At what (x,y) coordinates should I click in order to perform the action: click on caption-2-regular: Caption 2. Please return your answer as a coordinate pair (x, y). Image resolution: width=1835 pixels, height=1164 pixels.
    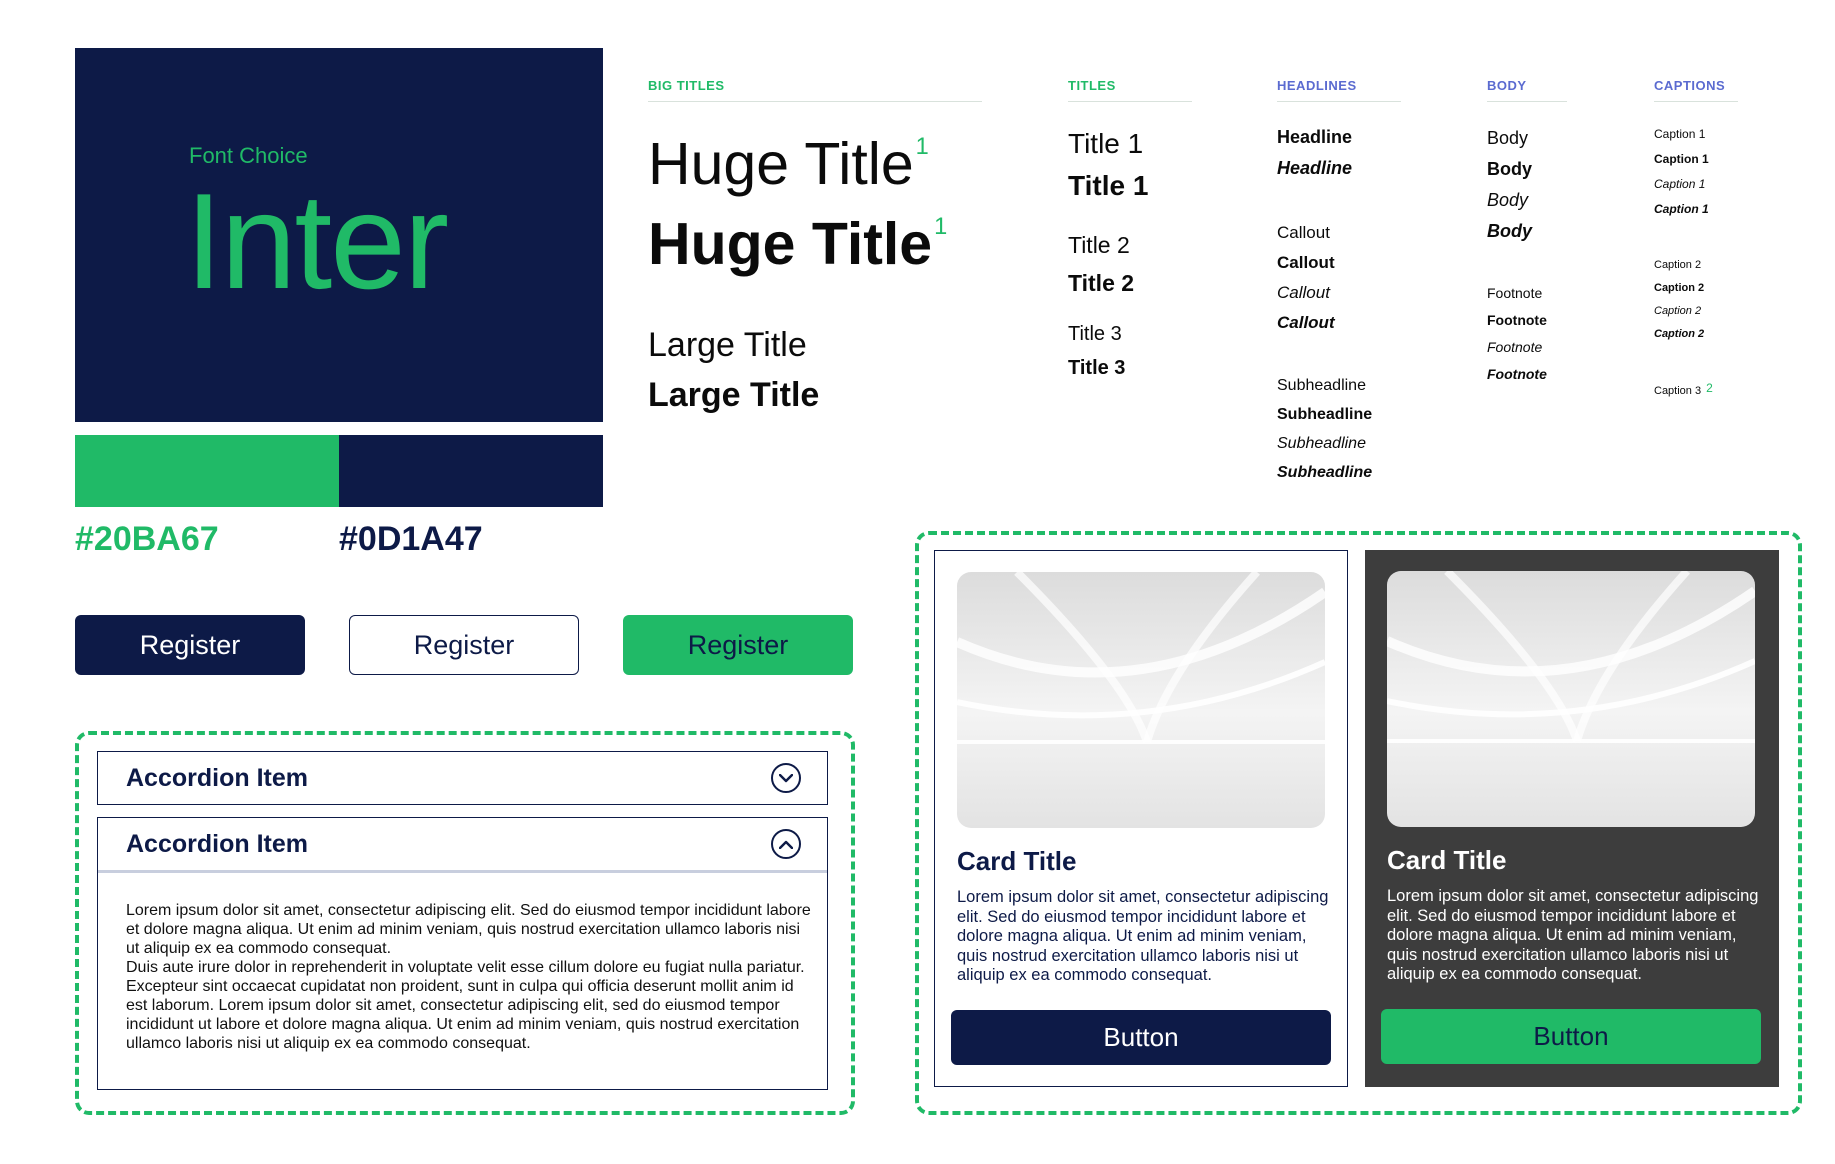
    Looking at the image, I should click on (1678, 265).